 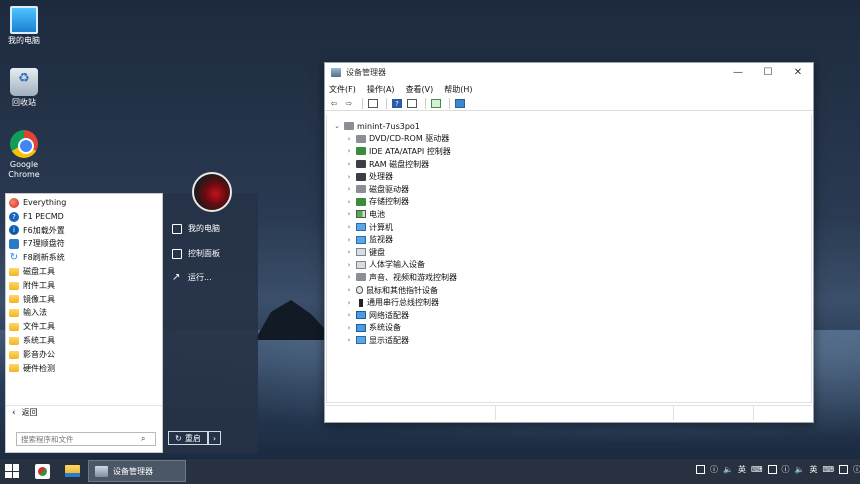 What do you see at coordinates (569, 227) in the screenshot?
I see `tree-node-computer: › 计算机` at bounding box center [569, 227].